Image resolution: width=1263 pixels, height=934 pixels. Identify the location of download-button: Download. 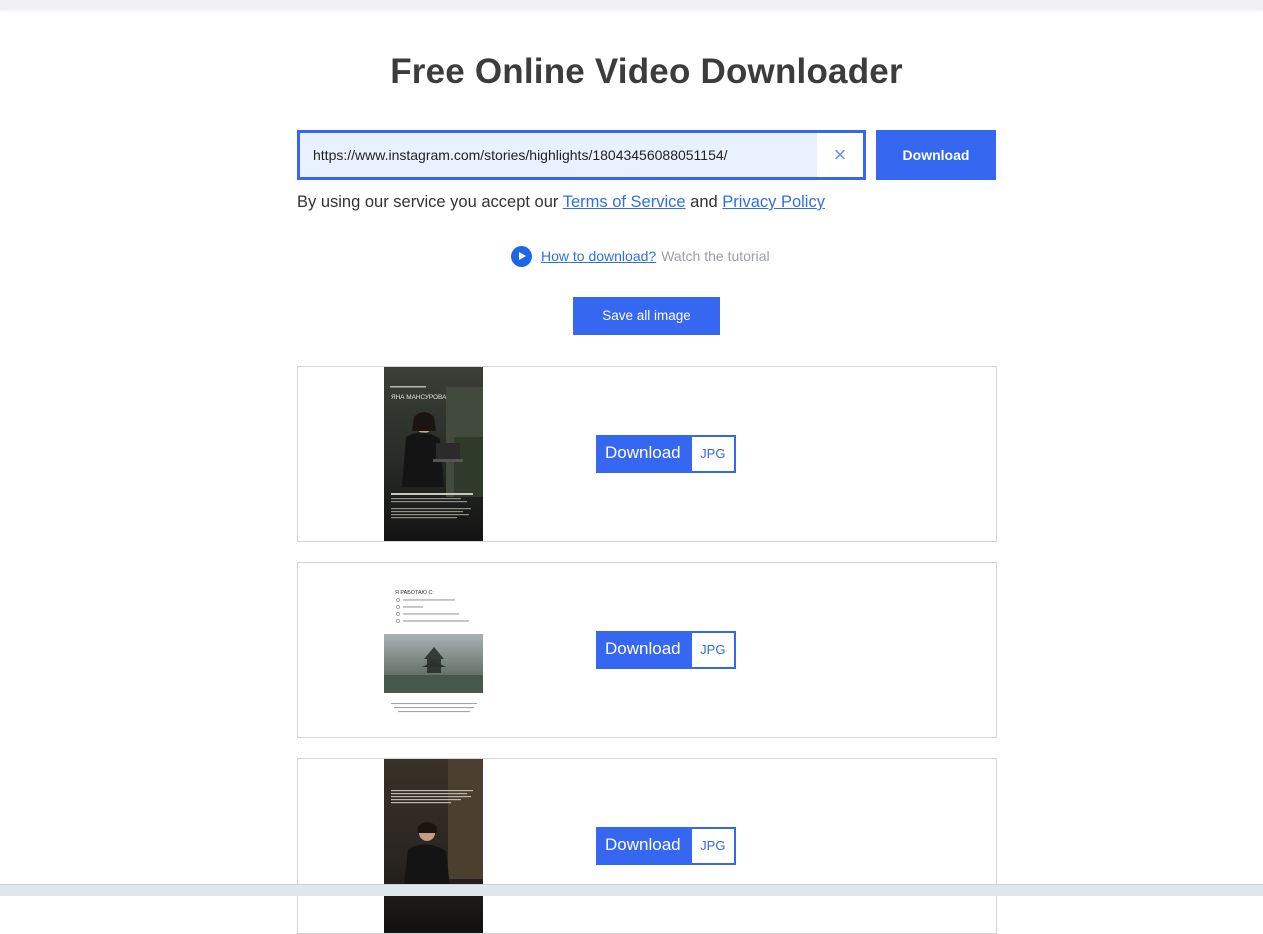
(936, 155).